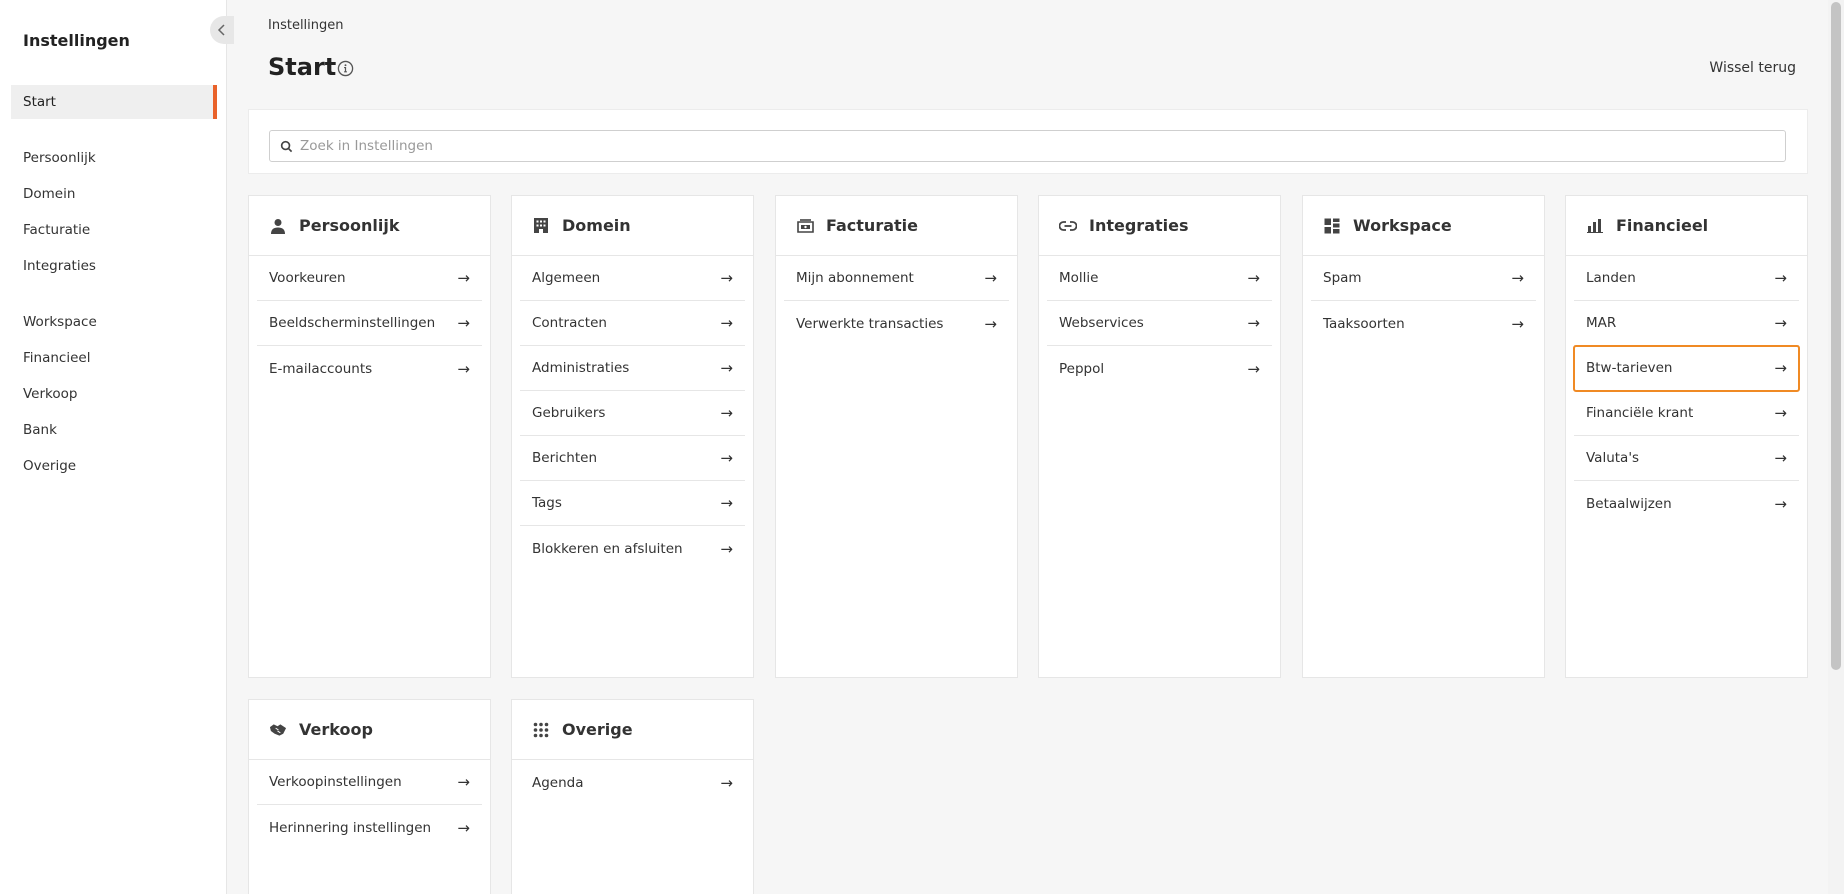  Describe the element at coordinates (114, 102) in the screenshot. I see `sidebar-item-start: Start` at that location.